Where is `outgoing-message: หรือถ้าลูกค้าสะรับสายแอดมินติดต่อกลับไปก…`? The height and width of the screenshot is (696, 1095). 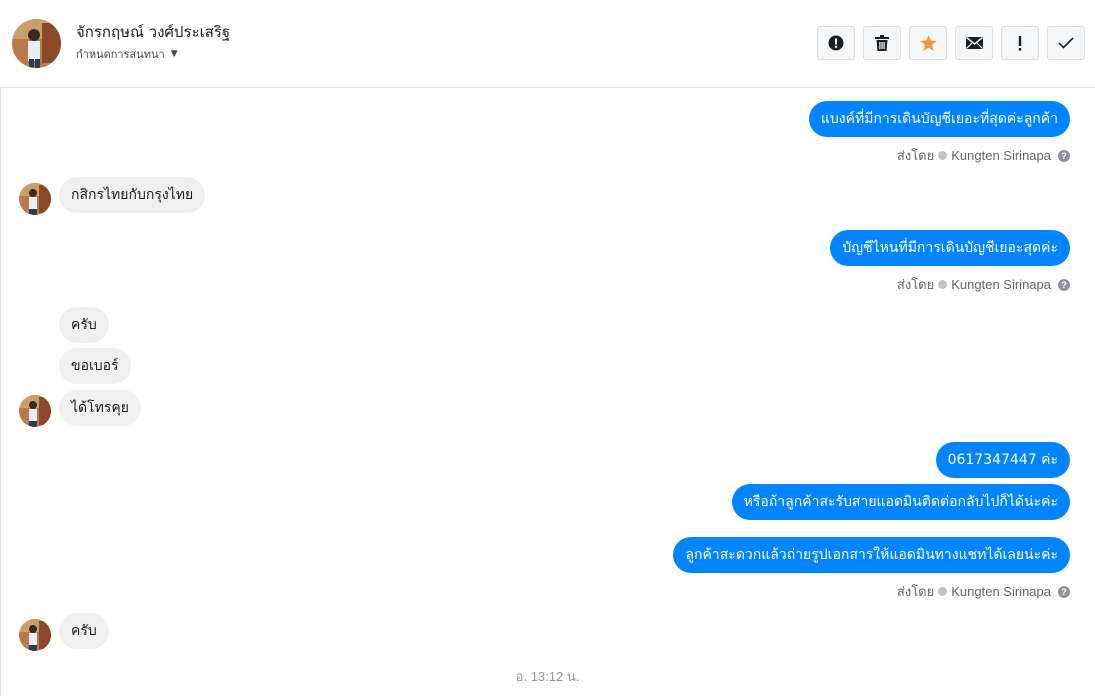 outgoing-message: หรือถ้าลูกค้าสะรับสายแอดมินติดต่อกลับไปก… is located at coordinates (900, 502).